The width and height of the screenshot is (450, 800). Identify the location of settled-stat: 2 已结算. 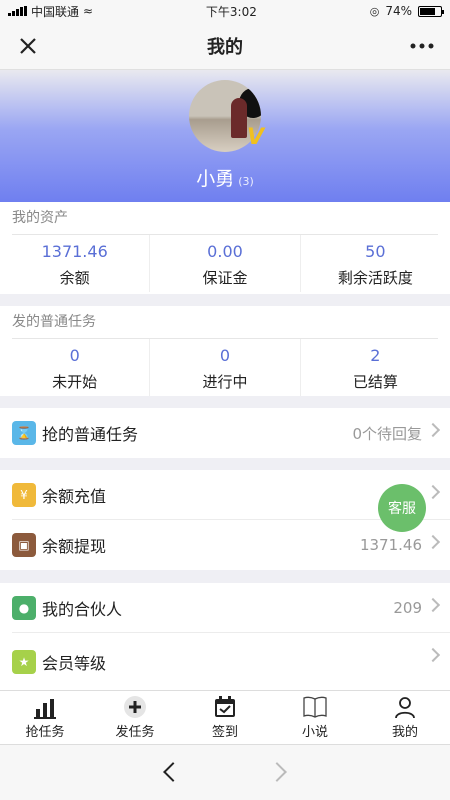
(375, 367).